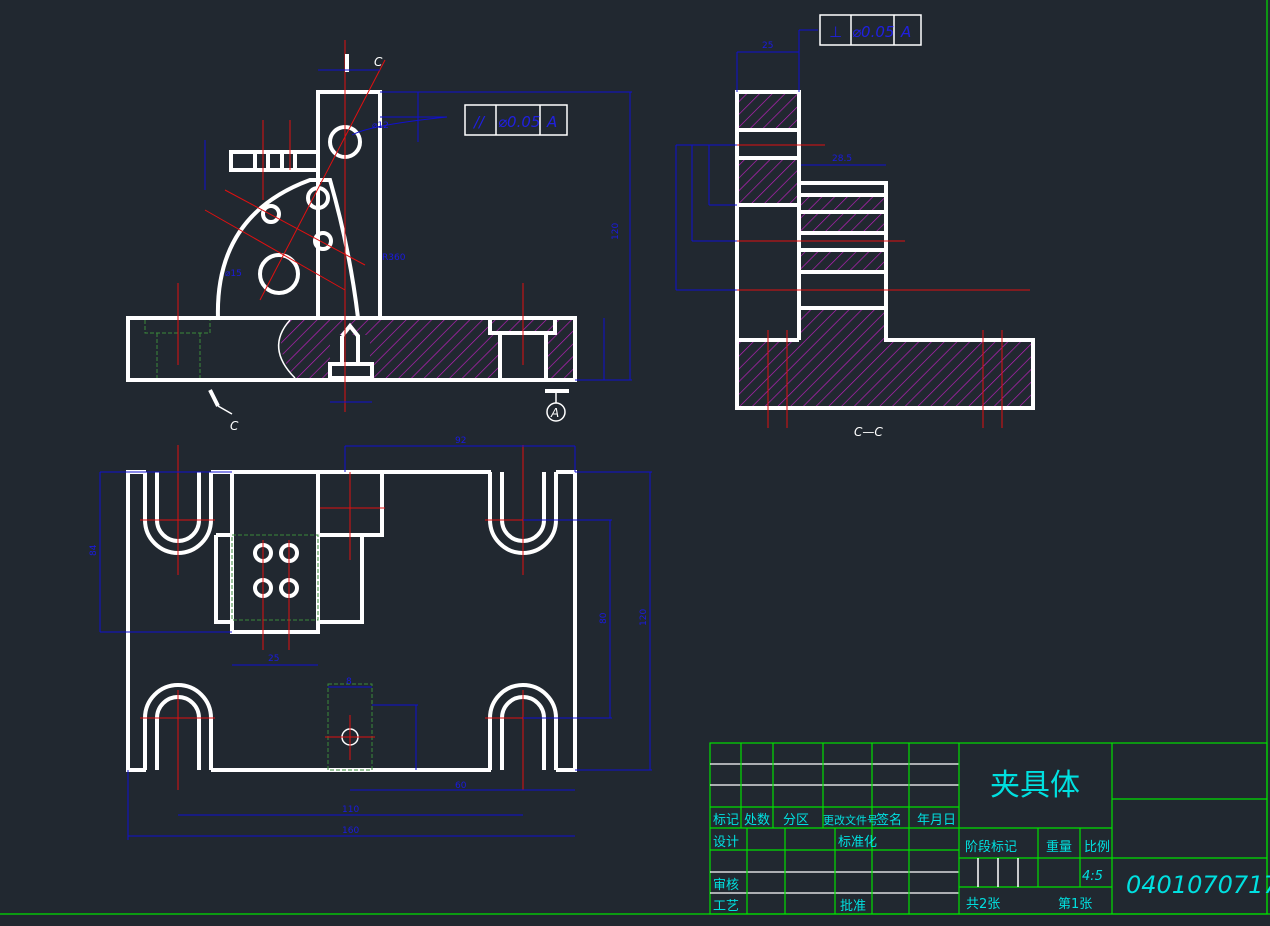  I want to click on section-mark-top: C, so click(378, 62).